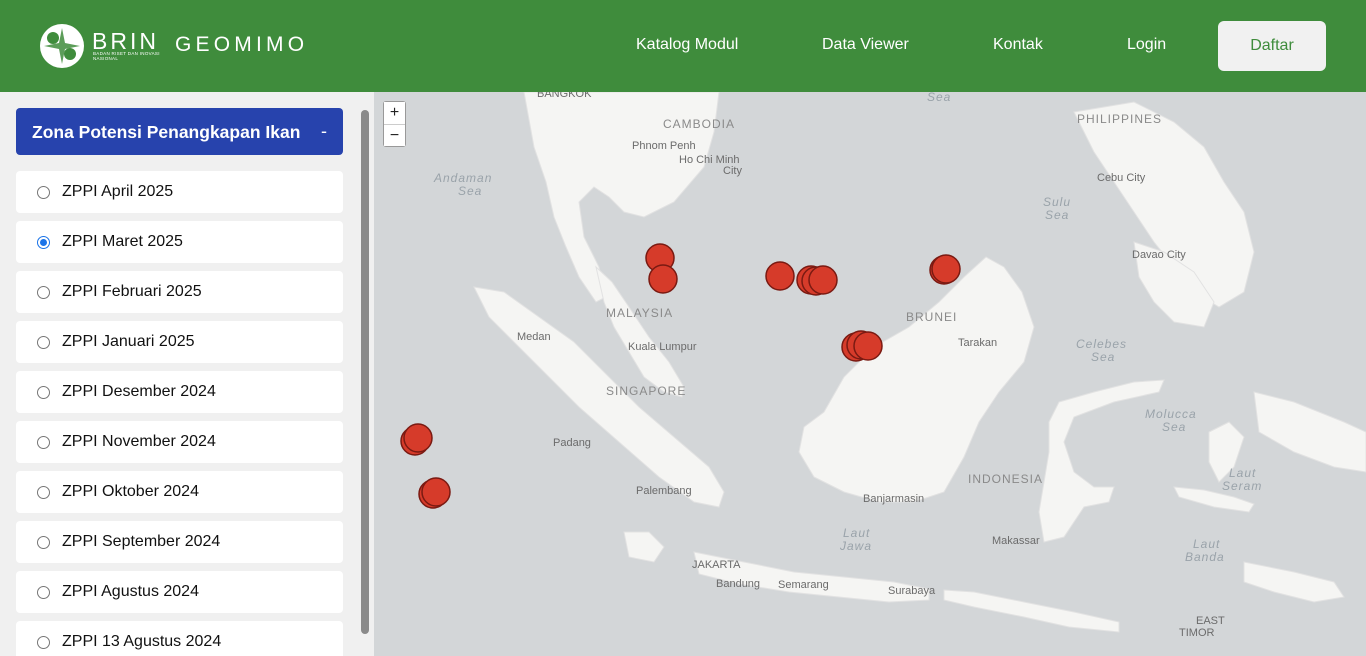  Describe the element at coordinates (394, 113) in the screenshot. I see `zoom-in-button: +` at that location.